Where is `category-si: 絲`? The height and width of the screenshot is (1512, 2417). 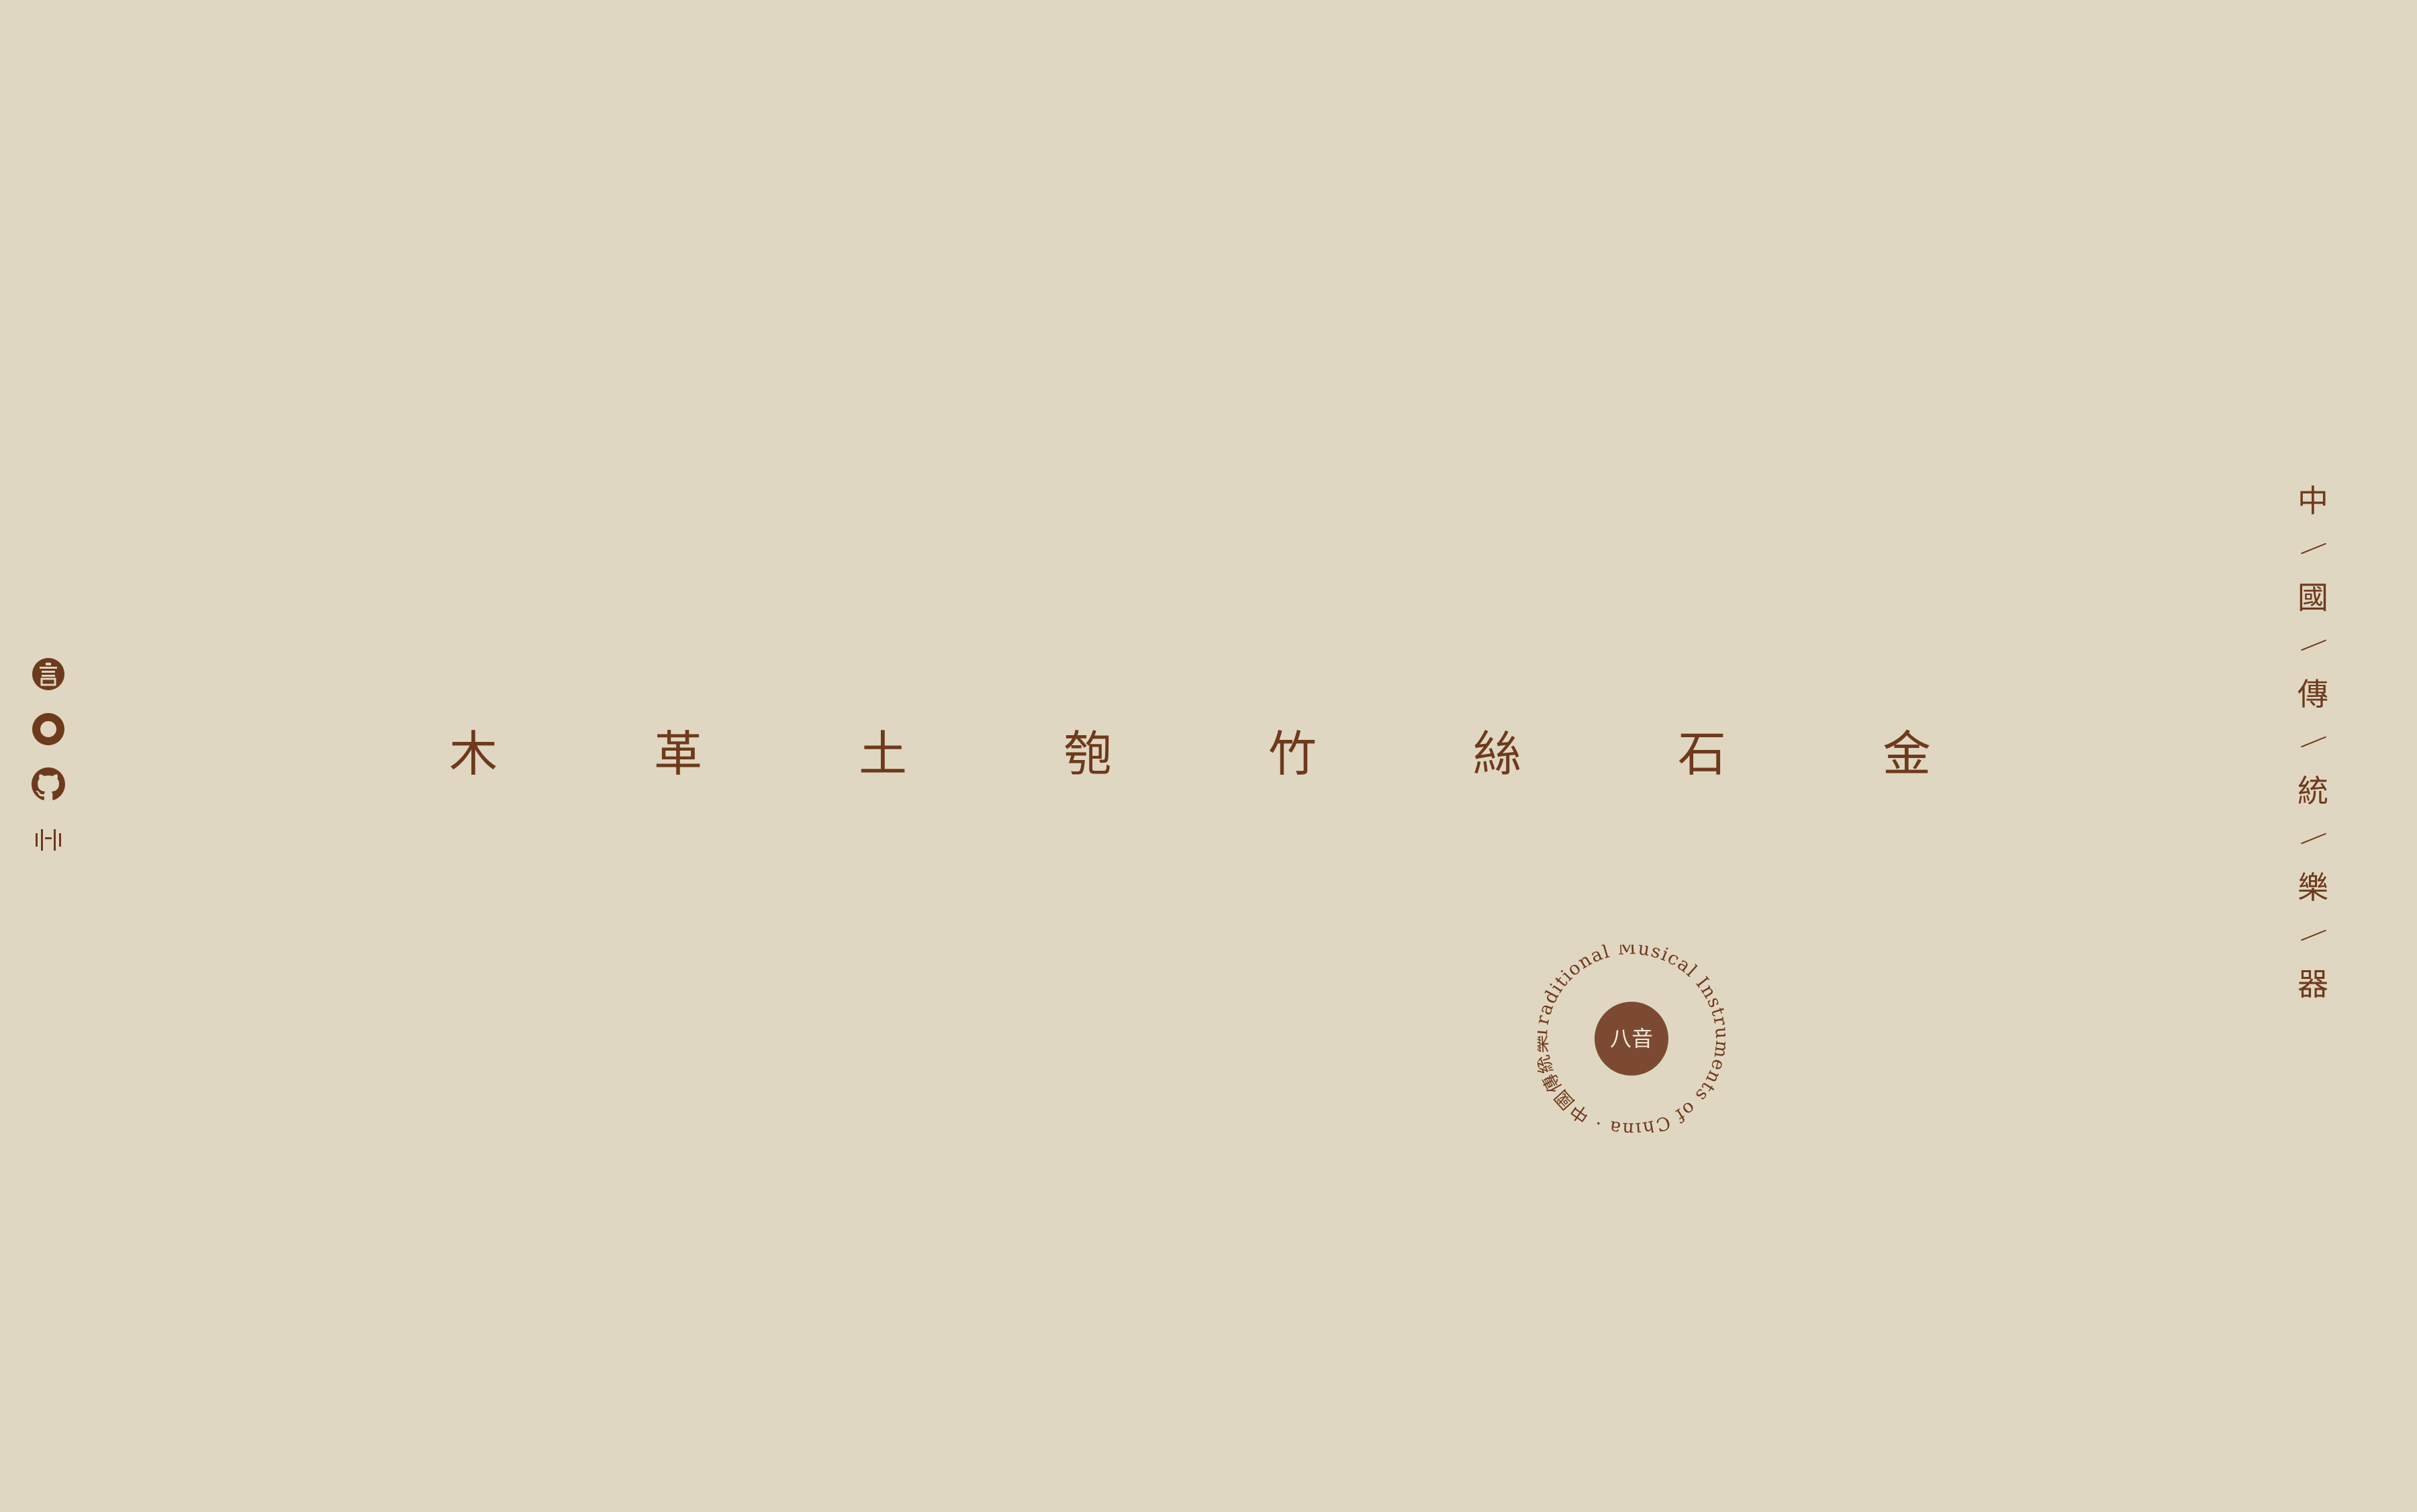 category-si: 絲 is located at coordinates (1497, 754).